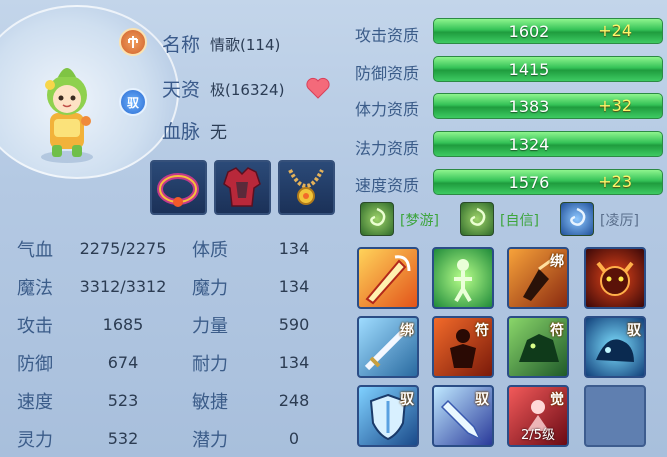 The width and height of the screenshot is (667, 457). Describe the element at coordinates (35, 326) in the screenshot. I see `attack-label: 攻击` at that location.